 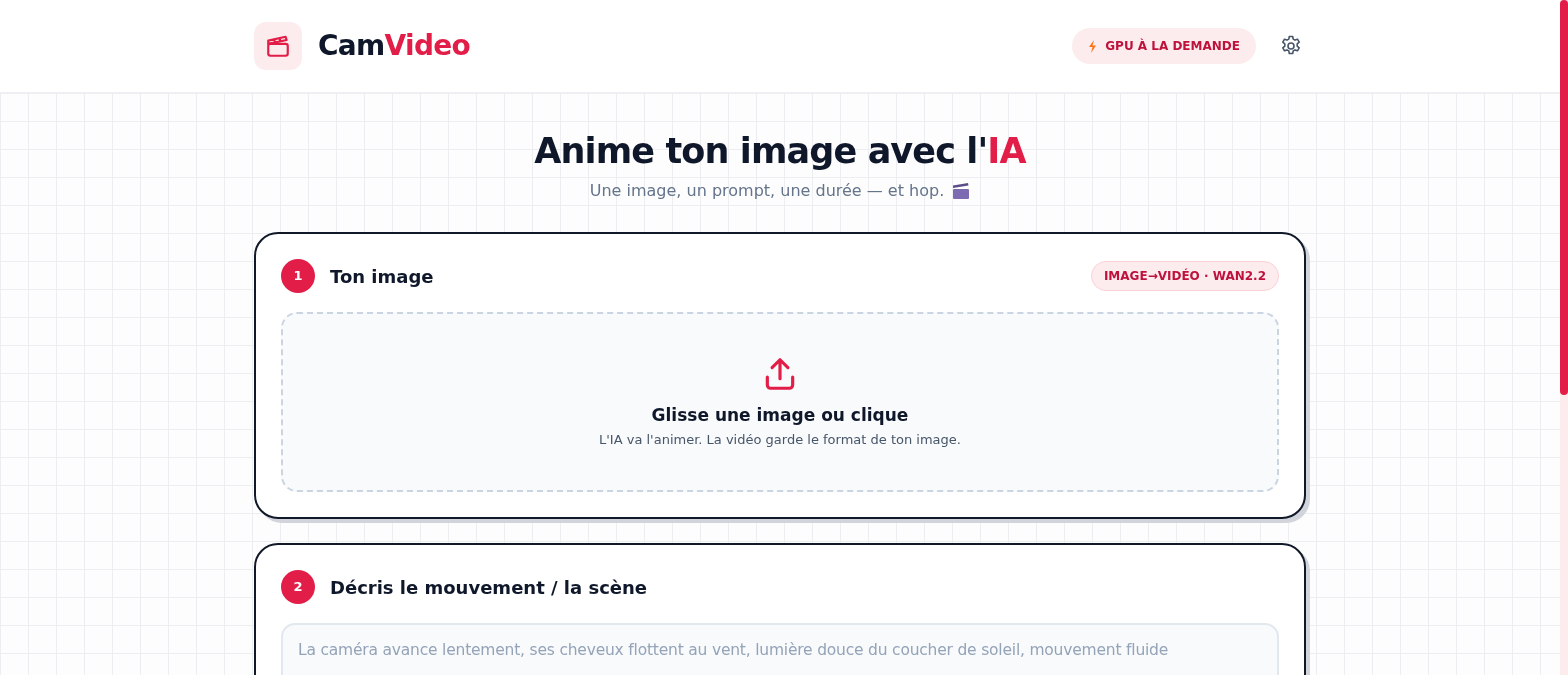 What do you see at coordinates (382, 276) in the screenshot?
I see `step-title: Ton image` at bounding box center [382, 276].